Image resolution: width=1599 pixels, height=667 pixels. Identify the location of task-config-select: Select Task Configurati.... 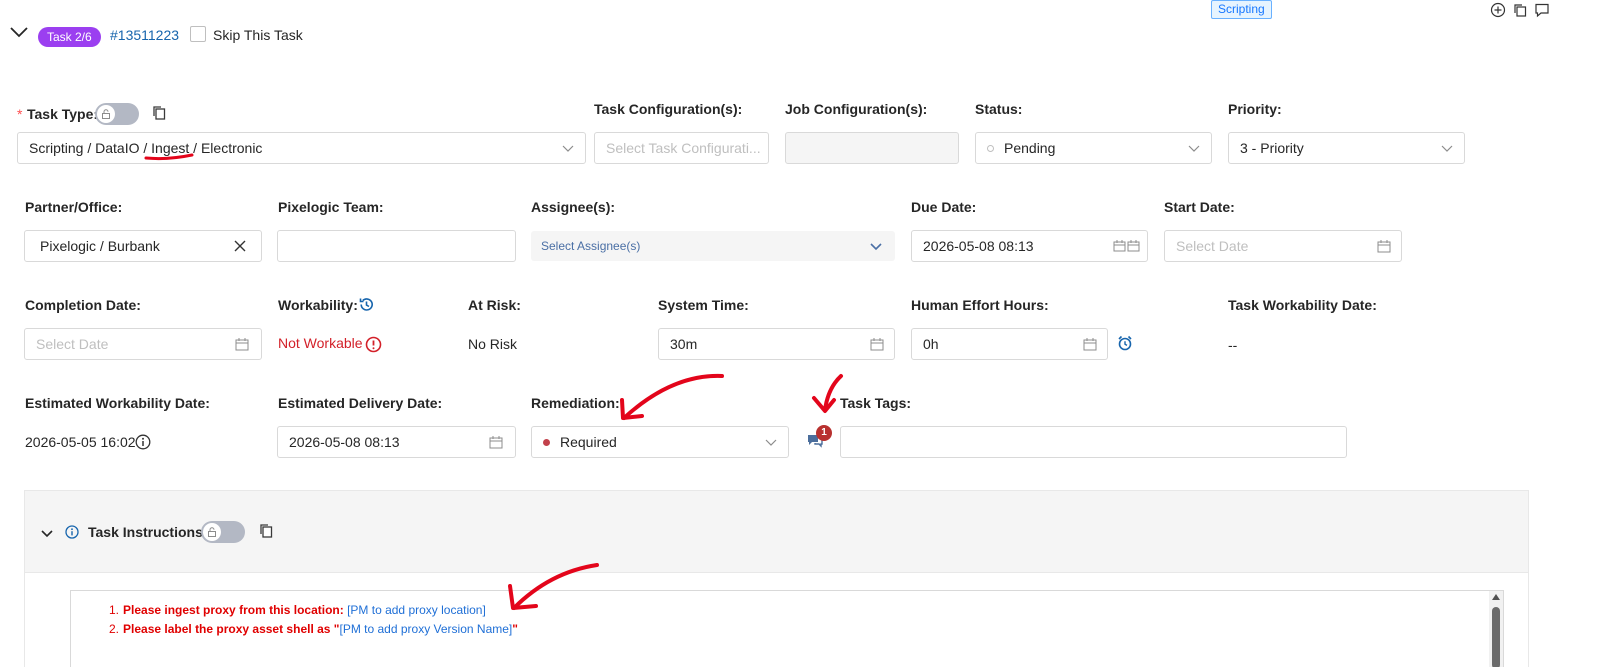
(681, 148).